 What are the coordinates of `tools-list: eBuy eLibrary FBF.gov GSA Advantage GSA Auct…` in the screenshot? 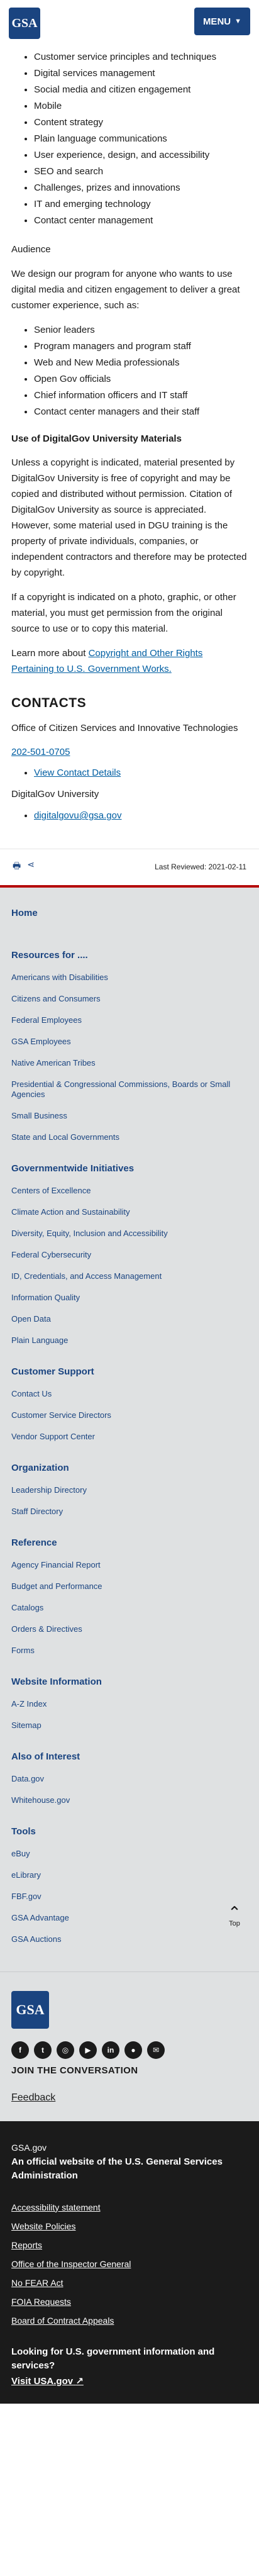 It's located at (129, 1896).